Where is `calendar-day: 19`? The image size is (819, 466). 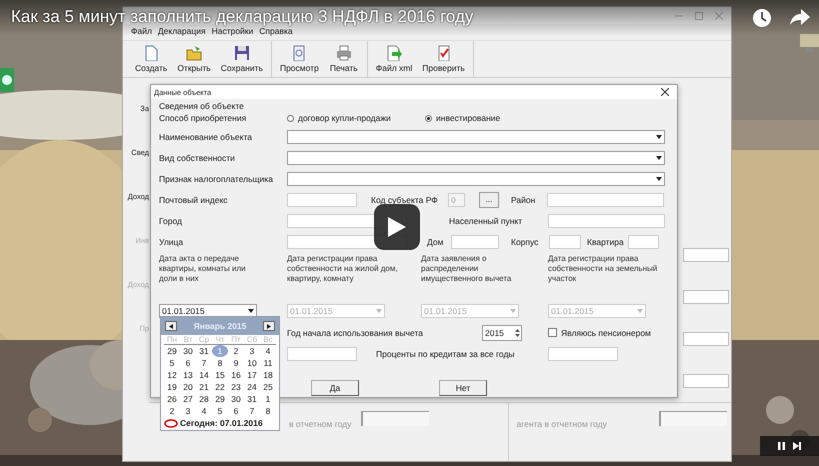 calendar-day: 19 is located at coordinates (172, 387).